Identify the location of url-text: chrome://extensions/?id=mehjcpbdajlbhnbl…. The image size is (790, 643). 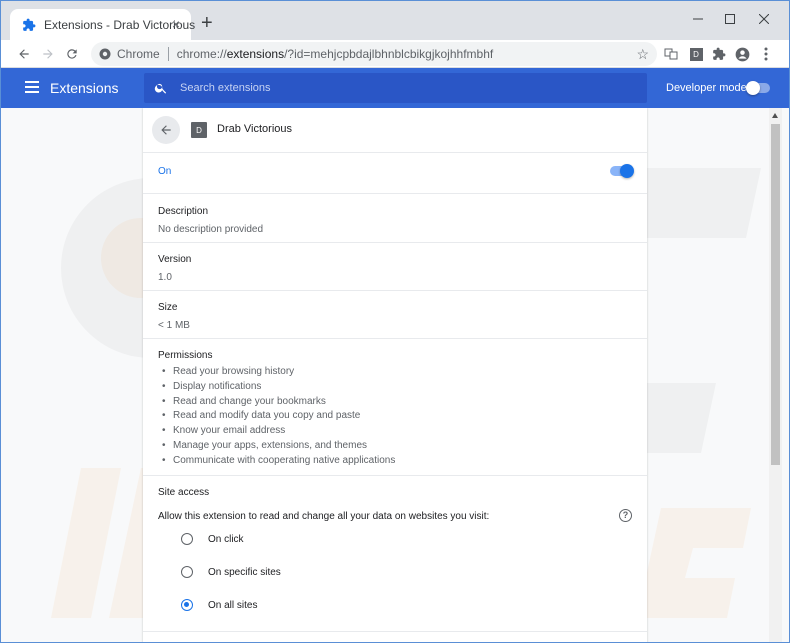
(335, 54).